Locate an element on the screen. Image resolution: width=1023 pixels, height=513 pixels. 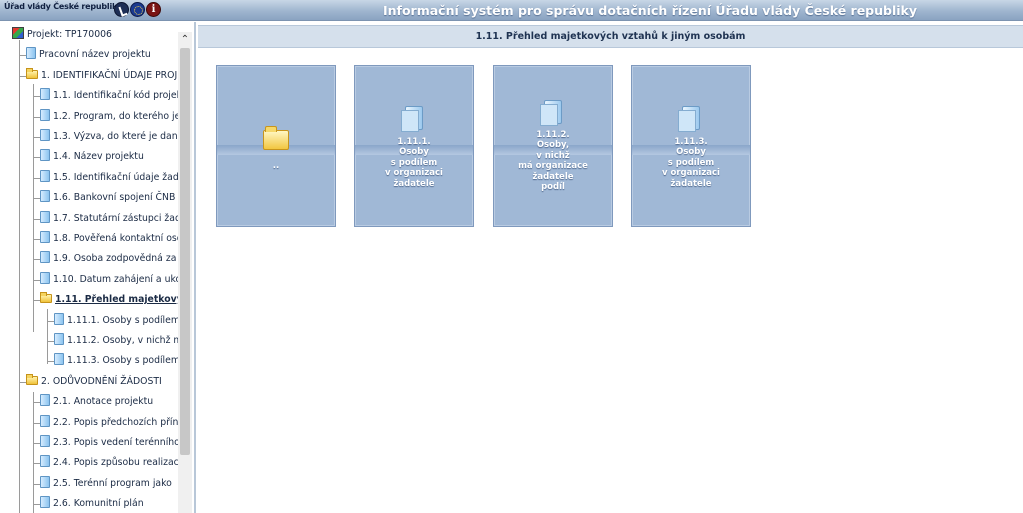
scroll-thumb is located at coordinates (185, 251).